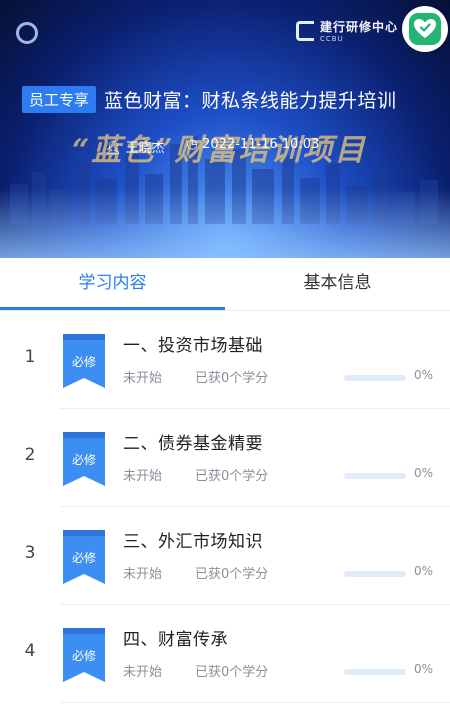 The height and width of the screenshot is (707, 450). I want to click on course-item: 3 必修 三、外汇市场知识 未开始 已获0个学分 0%, so click(225, 556).